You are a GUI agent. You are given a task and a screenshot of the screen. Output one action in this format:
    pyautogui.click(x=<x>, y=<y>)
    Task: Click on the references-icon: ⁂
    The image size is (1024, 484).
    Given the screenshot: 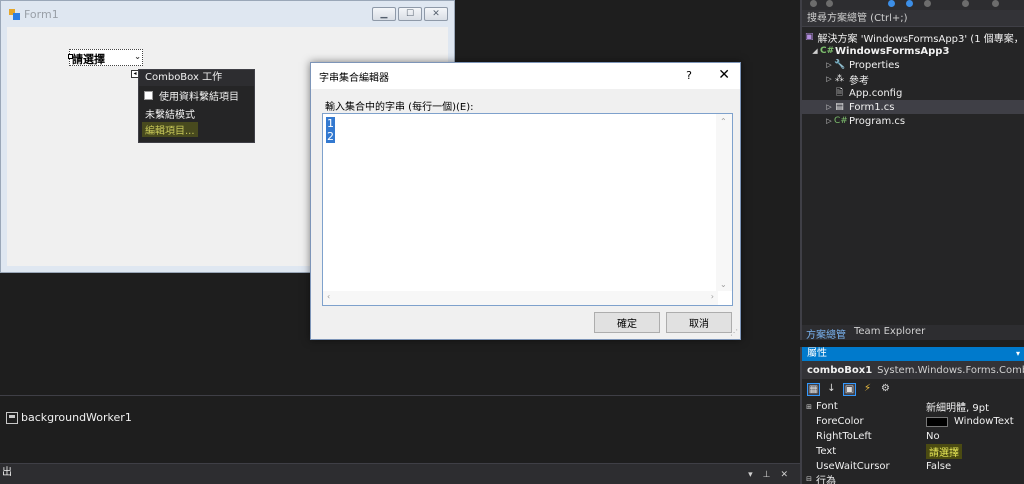 What is the action you would take?
    pyautogui.click(x=839, y=78)
    